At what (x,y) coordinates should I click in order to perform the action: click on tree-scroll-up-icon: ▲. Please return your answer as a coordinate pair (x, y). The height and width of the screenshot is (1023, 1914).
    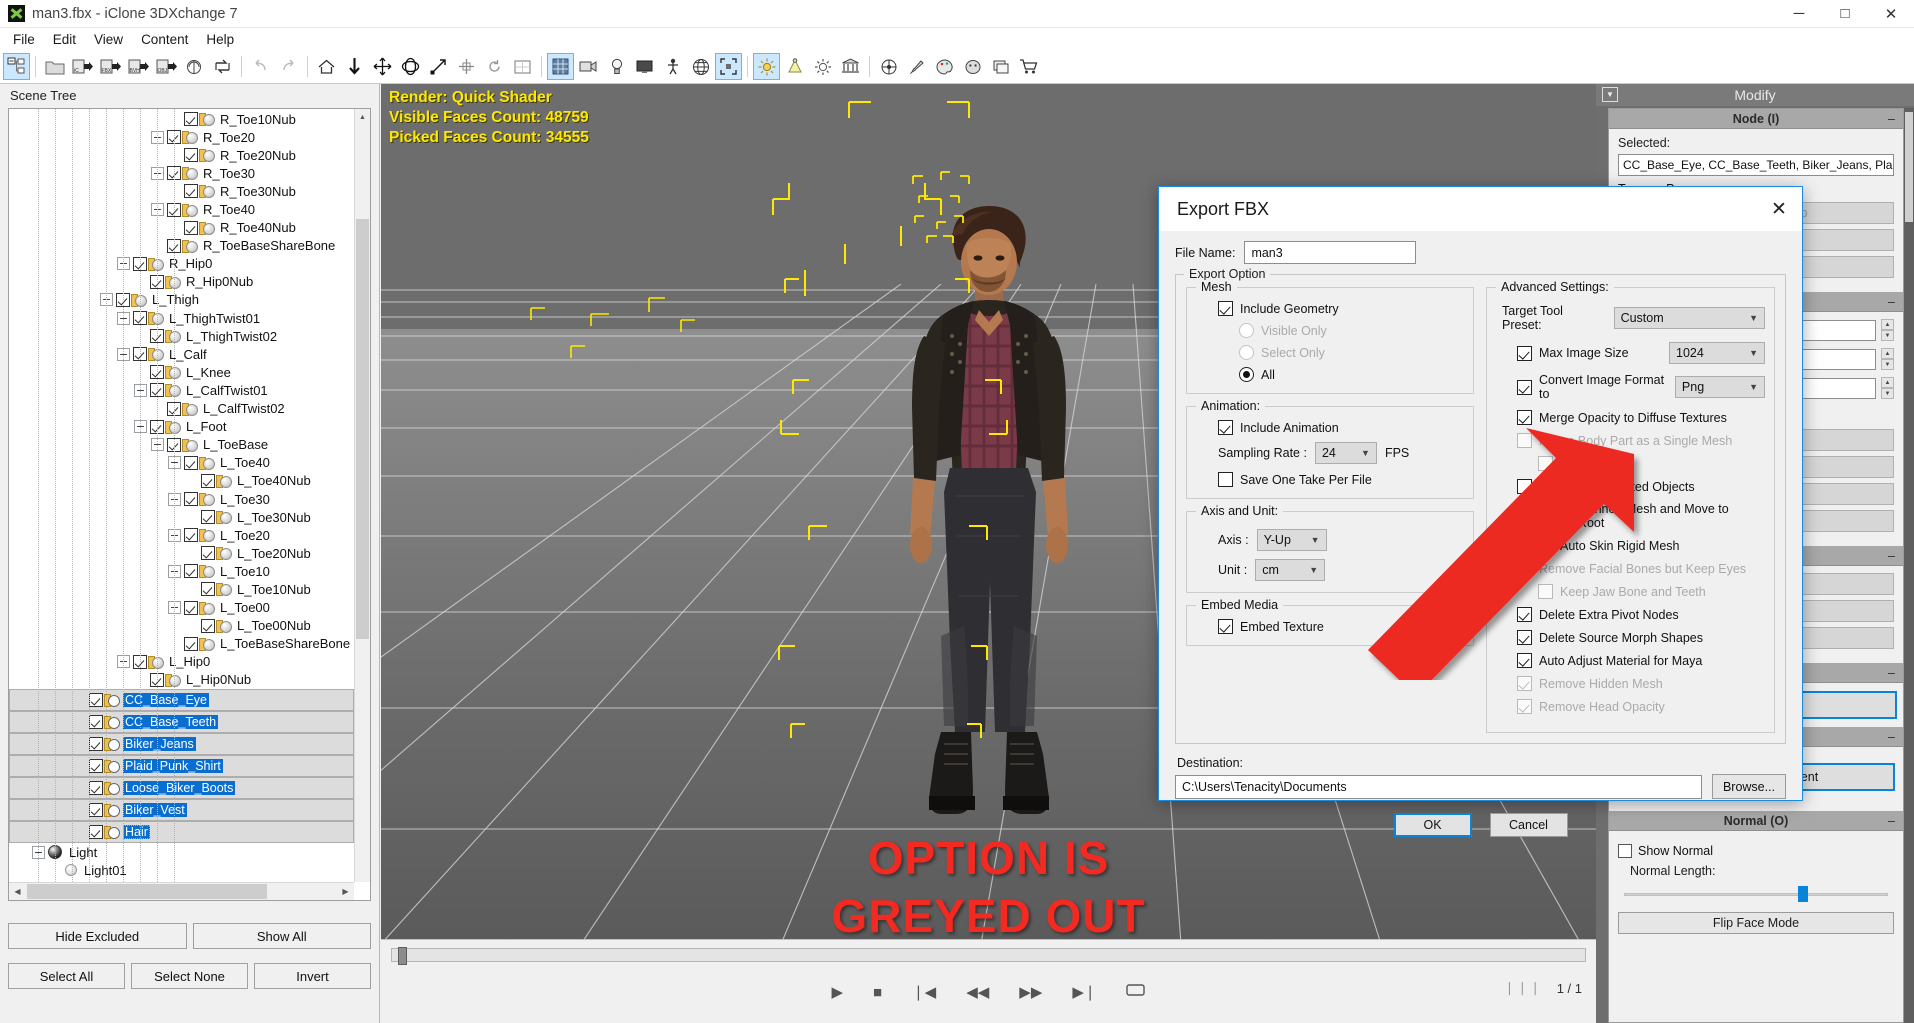
    Looking at the image, I should click on (362, 117).